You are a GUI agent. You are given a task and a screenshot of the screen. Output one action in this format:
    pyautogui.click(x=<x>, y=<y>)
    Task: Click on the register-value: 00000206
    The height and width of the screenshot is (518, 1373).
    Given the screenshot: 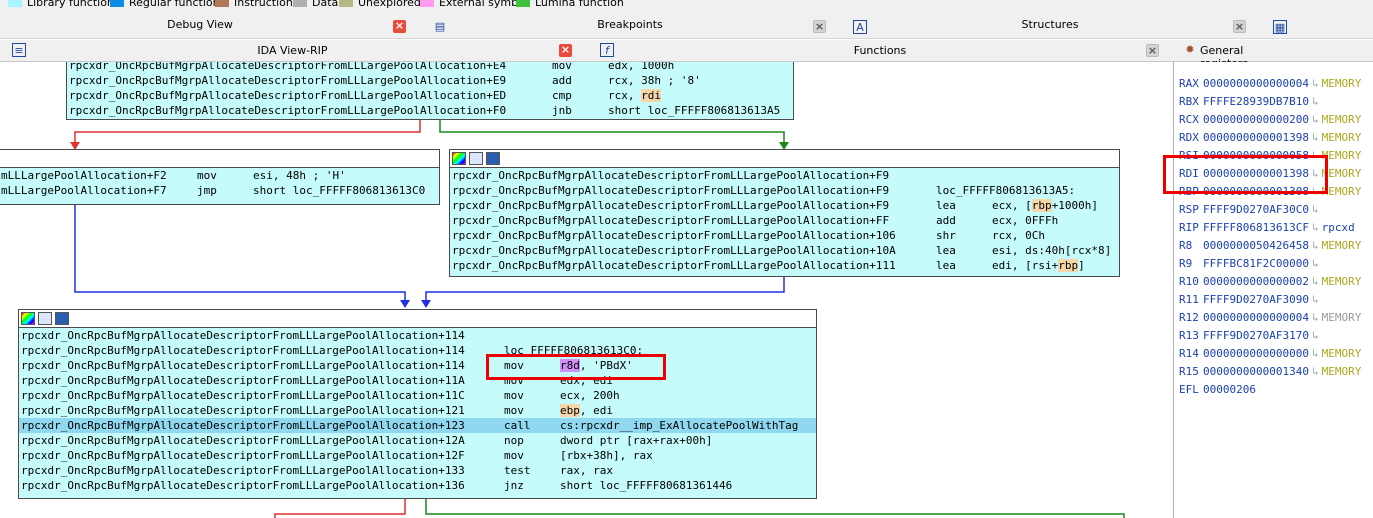 What is the action you would take?
    pyautogui.click(x=1229, y=389)
    